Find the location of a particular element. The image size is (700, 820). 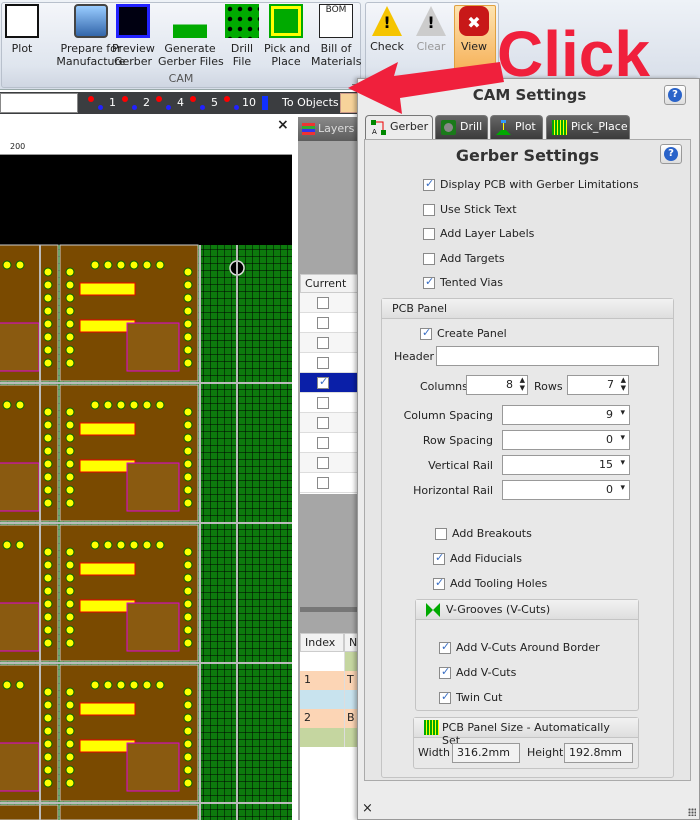

option-tented-vias: Tented Vias is located at coordinates (463, 282).